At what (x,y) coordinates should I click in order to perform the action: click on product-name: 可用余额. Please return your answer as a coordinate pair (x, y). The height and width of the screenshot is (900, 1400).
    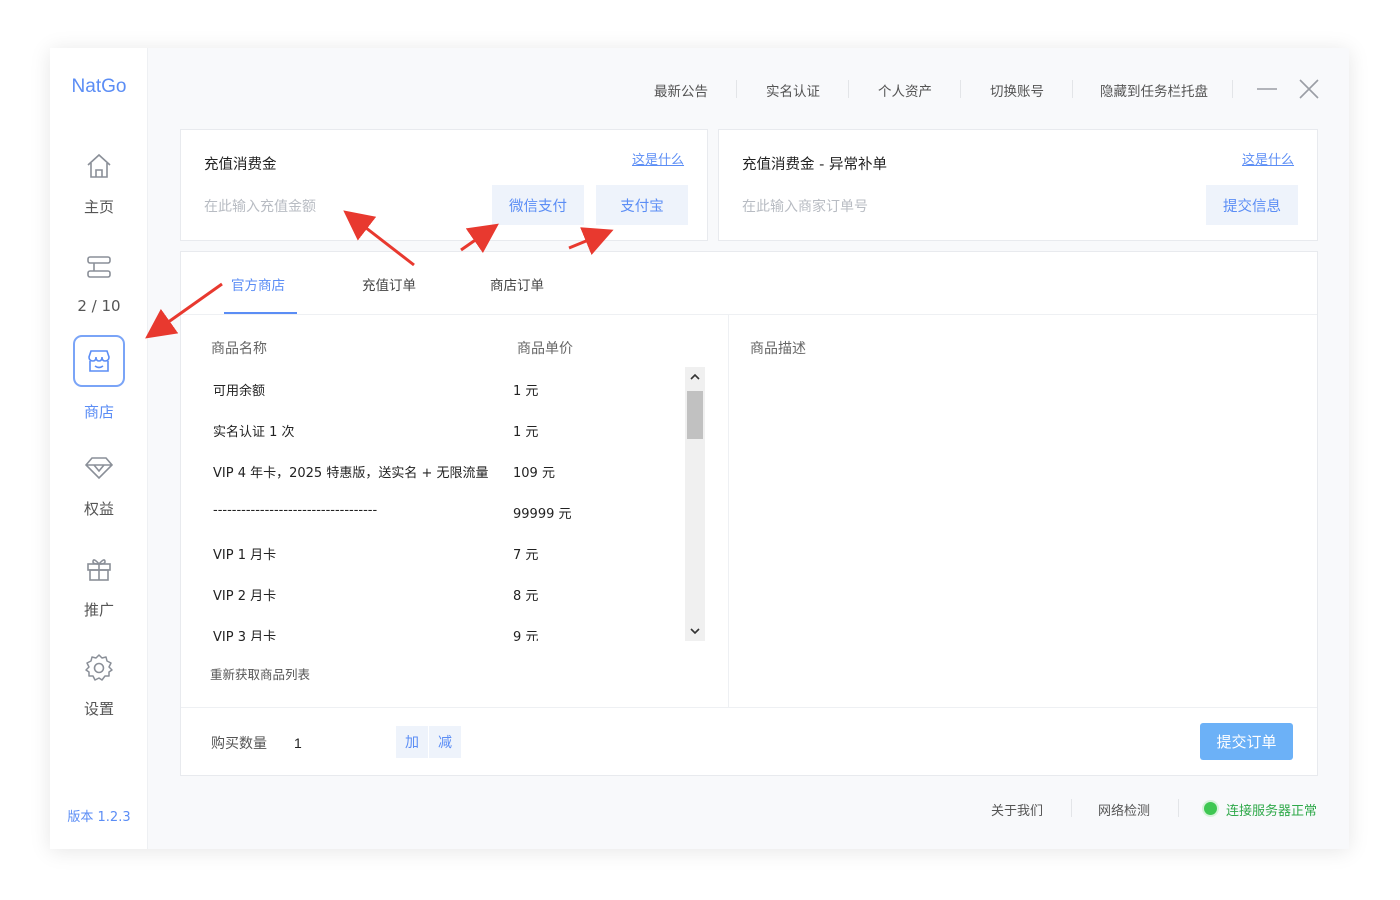
    Looking at the image, I should click on (239, 391).